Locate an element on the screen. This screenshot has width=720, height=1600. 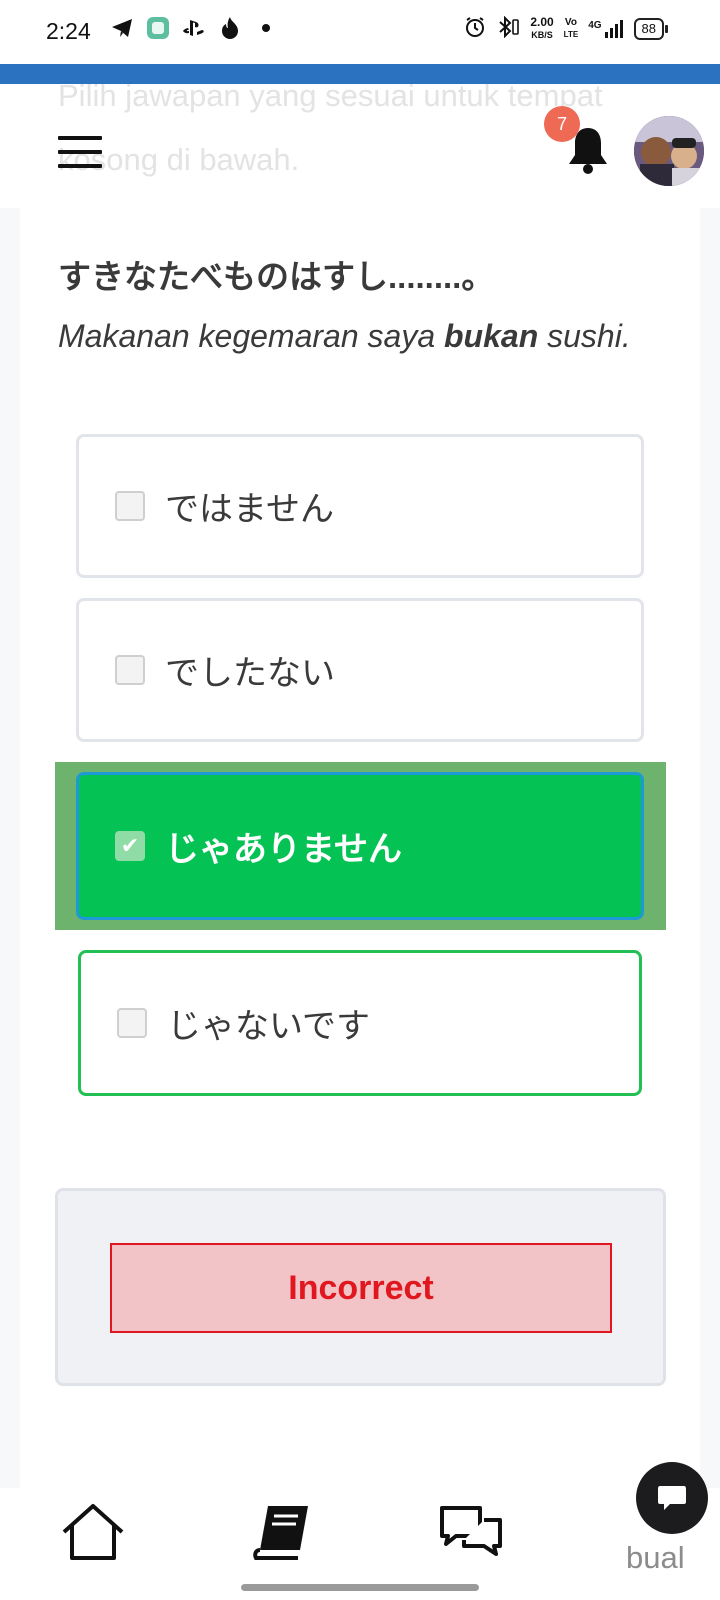
translation-bold: bukan is located at coordinates (491, 336).